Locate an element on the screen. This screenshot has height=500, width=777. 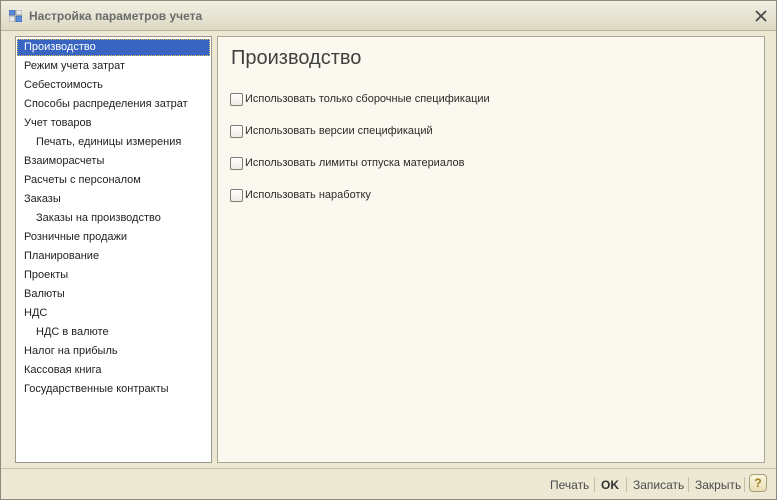
close-button: Закрыть is located at coordinates (718, 485).